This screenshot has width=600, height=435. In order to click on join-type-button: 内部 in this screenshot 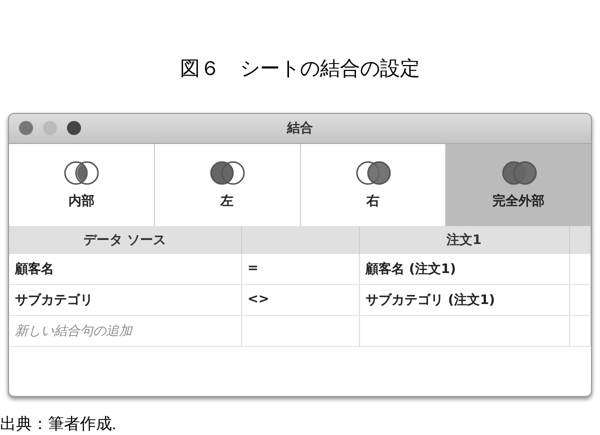, I will do `click(82, 185)`.